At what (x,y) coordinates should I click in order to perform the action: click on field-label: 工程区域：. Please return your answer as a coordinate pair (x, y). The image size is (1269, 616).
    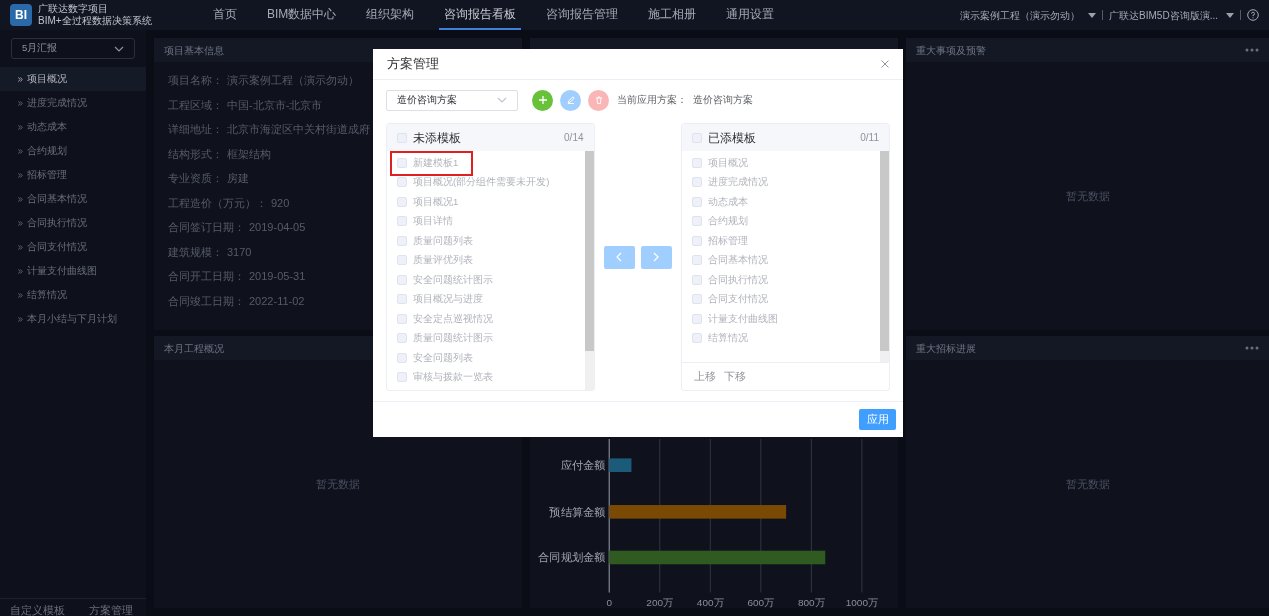
    Looking at the image, I should click on (195, 105).